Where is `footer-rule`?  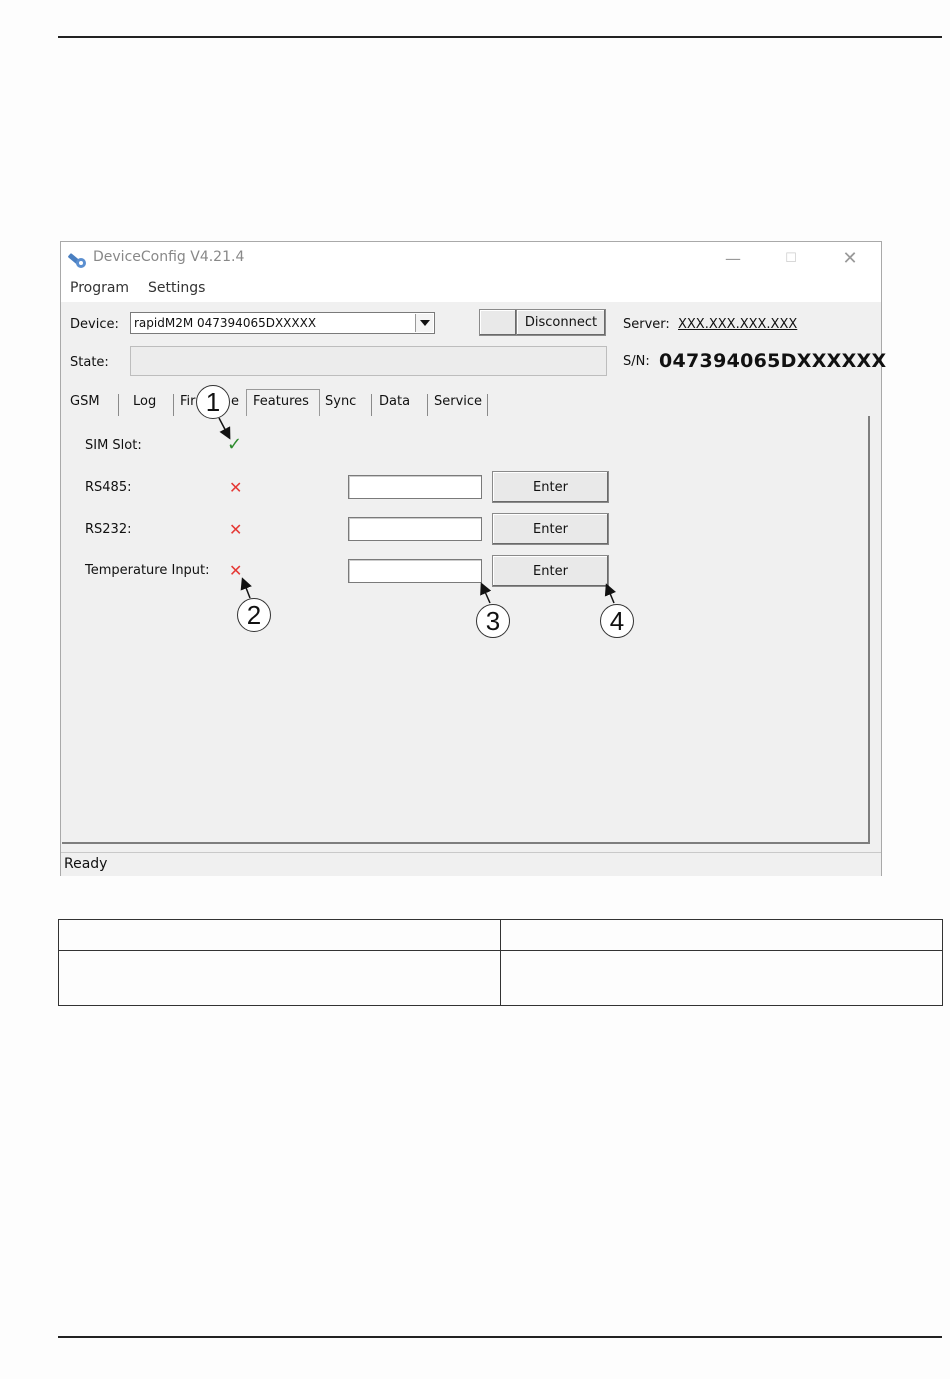 footer-rule is located at coordinates (500, 1337).